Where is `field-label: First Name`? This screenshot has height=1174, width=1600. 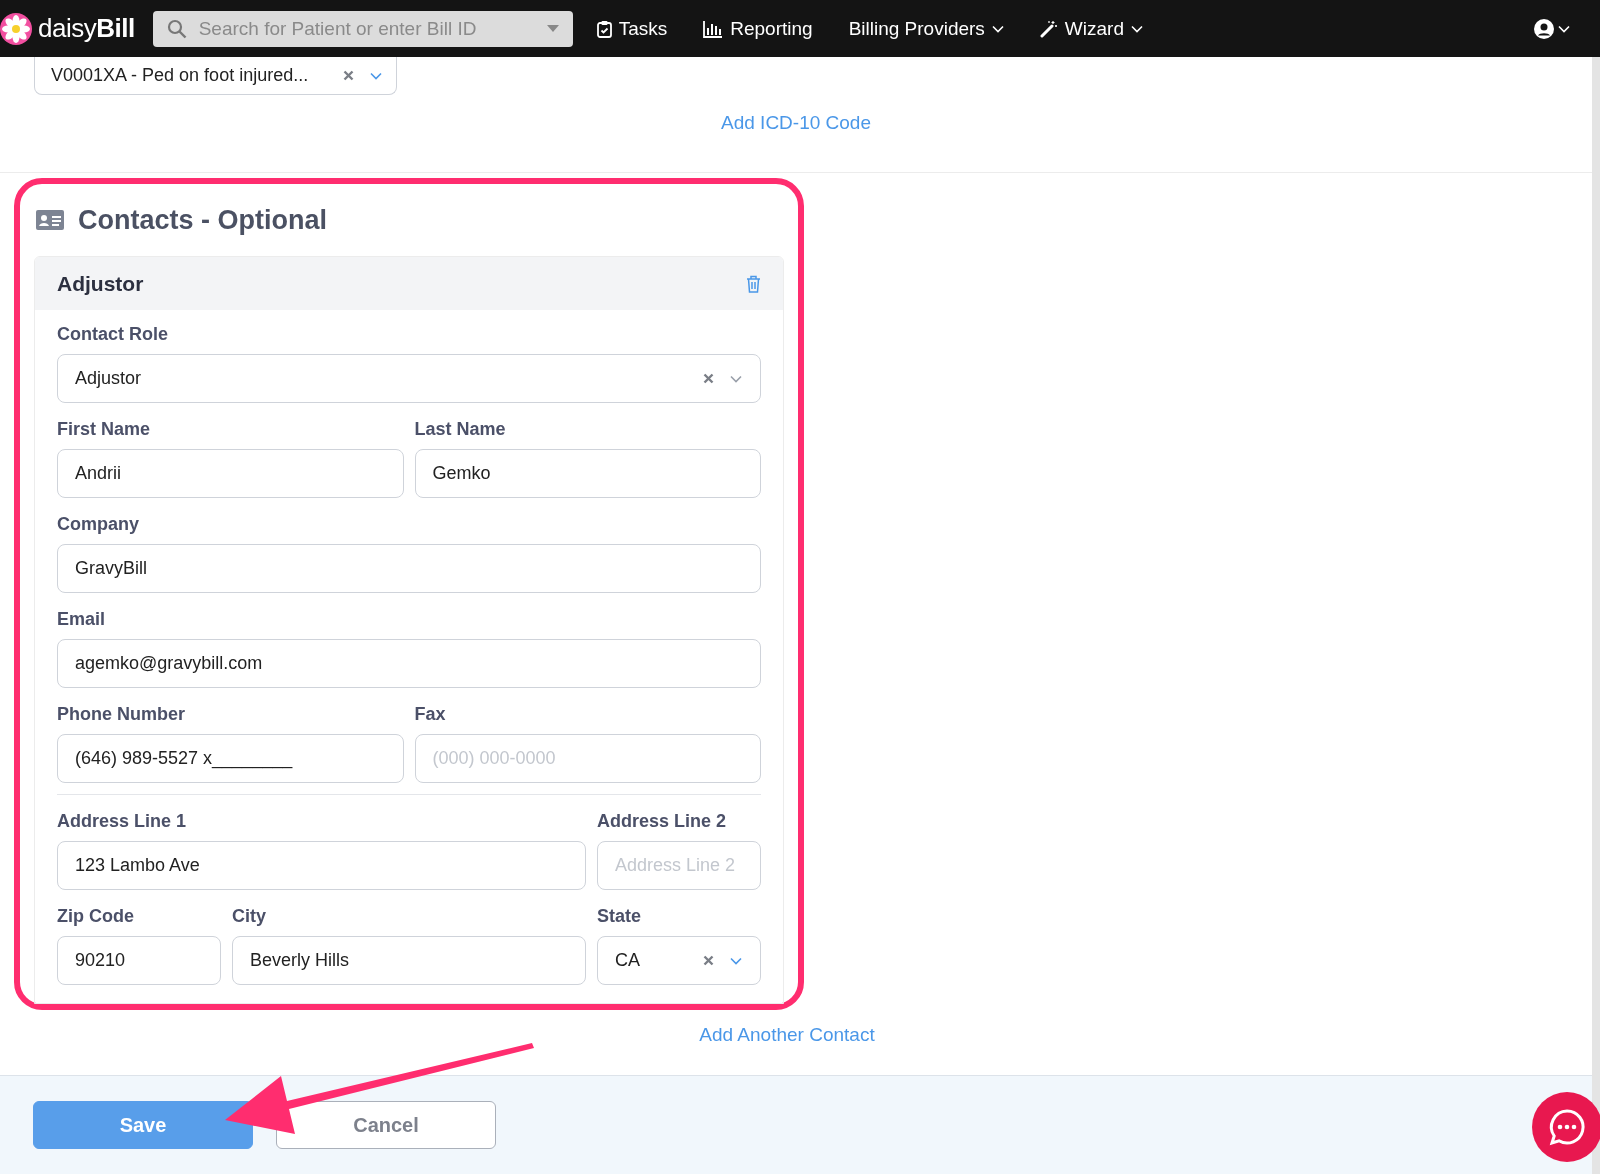
field-label: First Name is located at coordinates (104, 429).